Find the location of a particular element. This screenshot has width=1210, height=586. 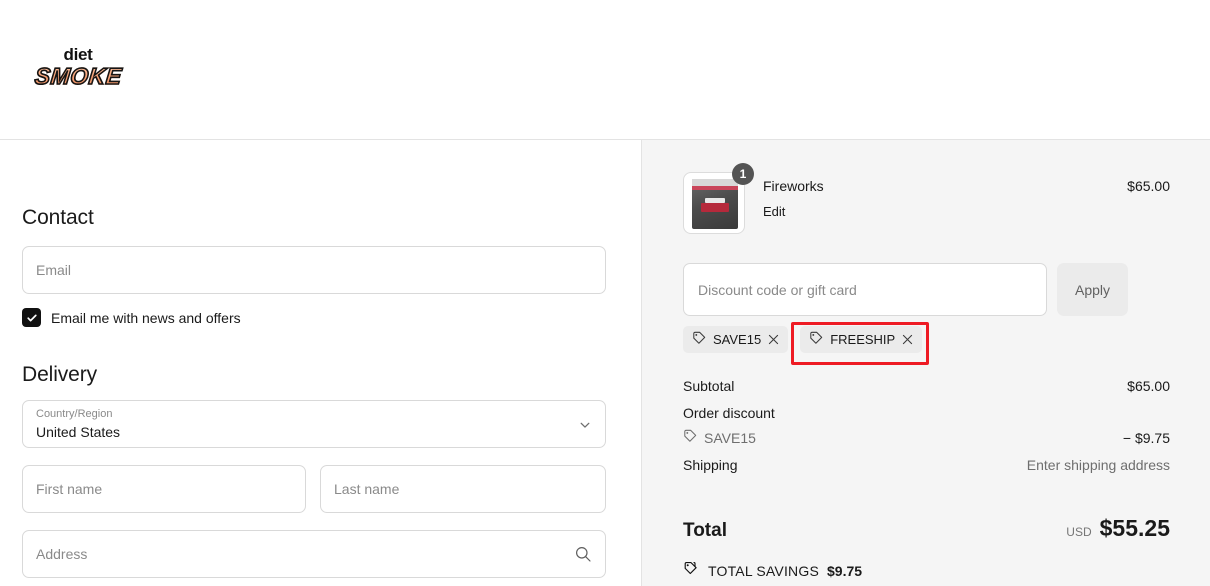

subtotal-label: Subtotal is located at coordinates (709, 386).